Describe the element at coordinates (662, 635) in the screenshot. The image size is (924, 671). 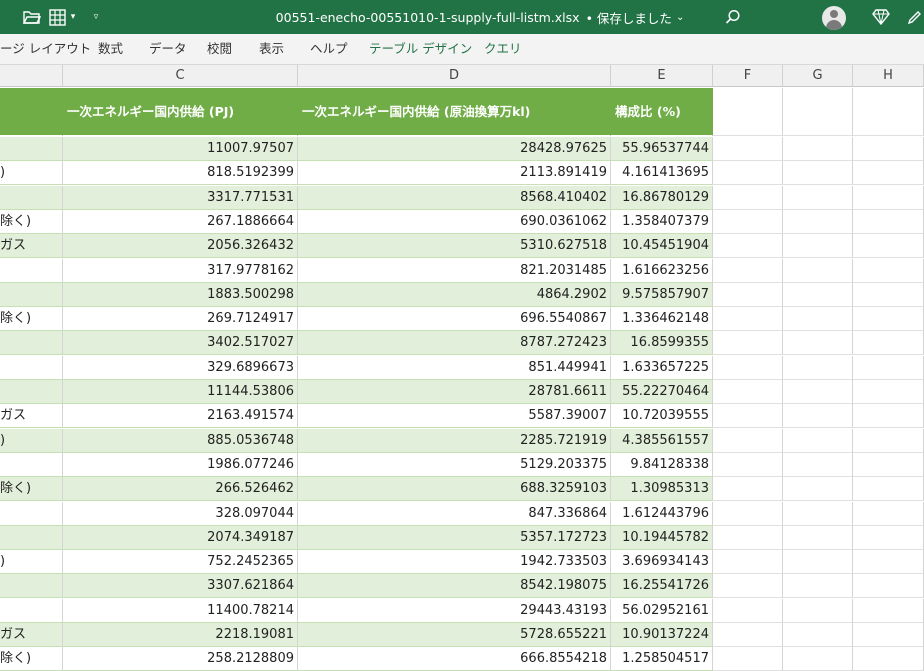
I see `value-cell: 10.90137224` at that location.